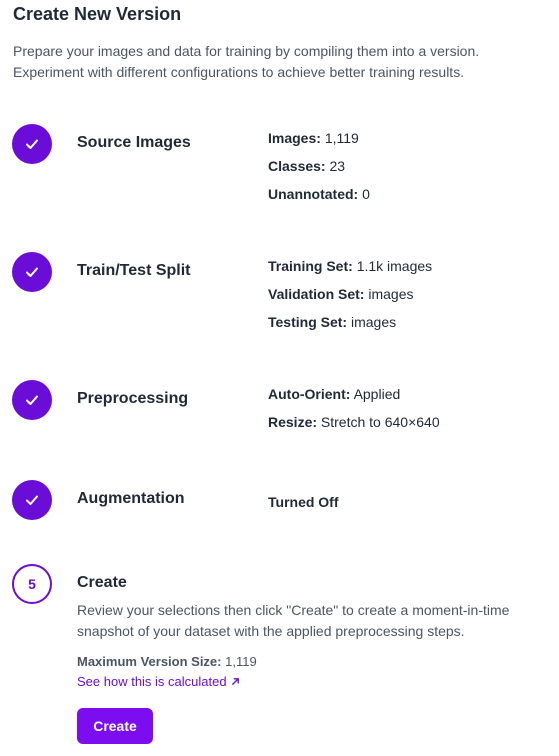  I want to click on augmentation-status: Turned Off, so click(303, 502).